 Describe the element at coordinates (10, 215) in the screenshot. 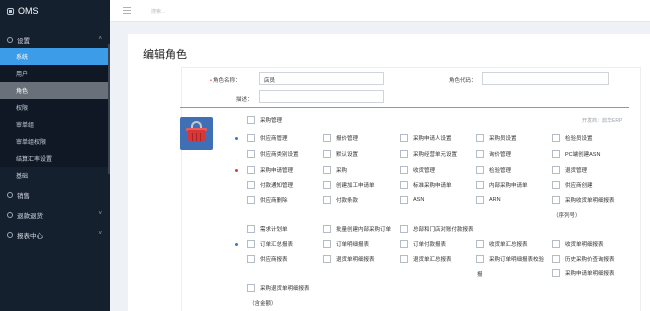

I see `refund-icon` at that location.